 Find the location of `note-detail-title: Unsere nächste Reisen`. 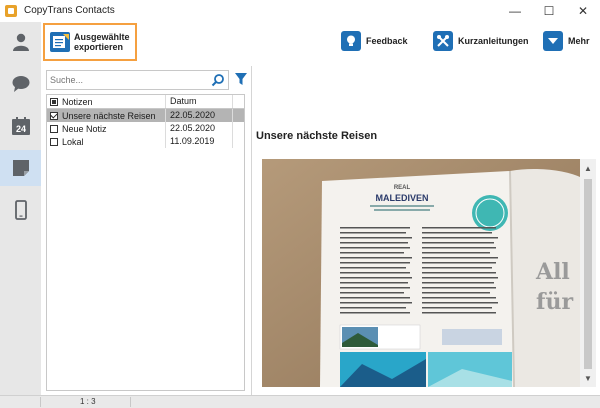

note-detail-title: Unsere nächste Reisen is located at coordinates (317, 136).